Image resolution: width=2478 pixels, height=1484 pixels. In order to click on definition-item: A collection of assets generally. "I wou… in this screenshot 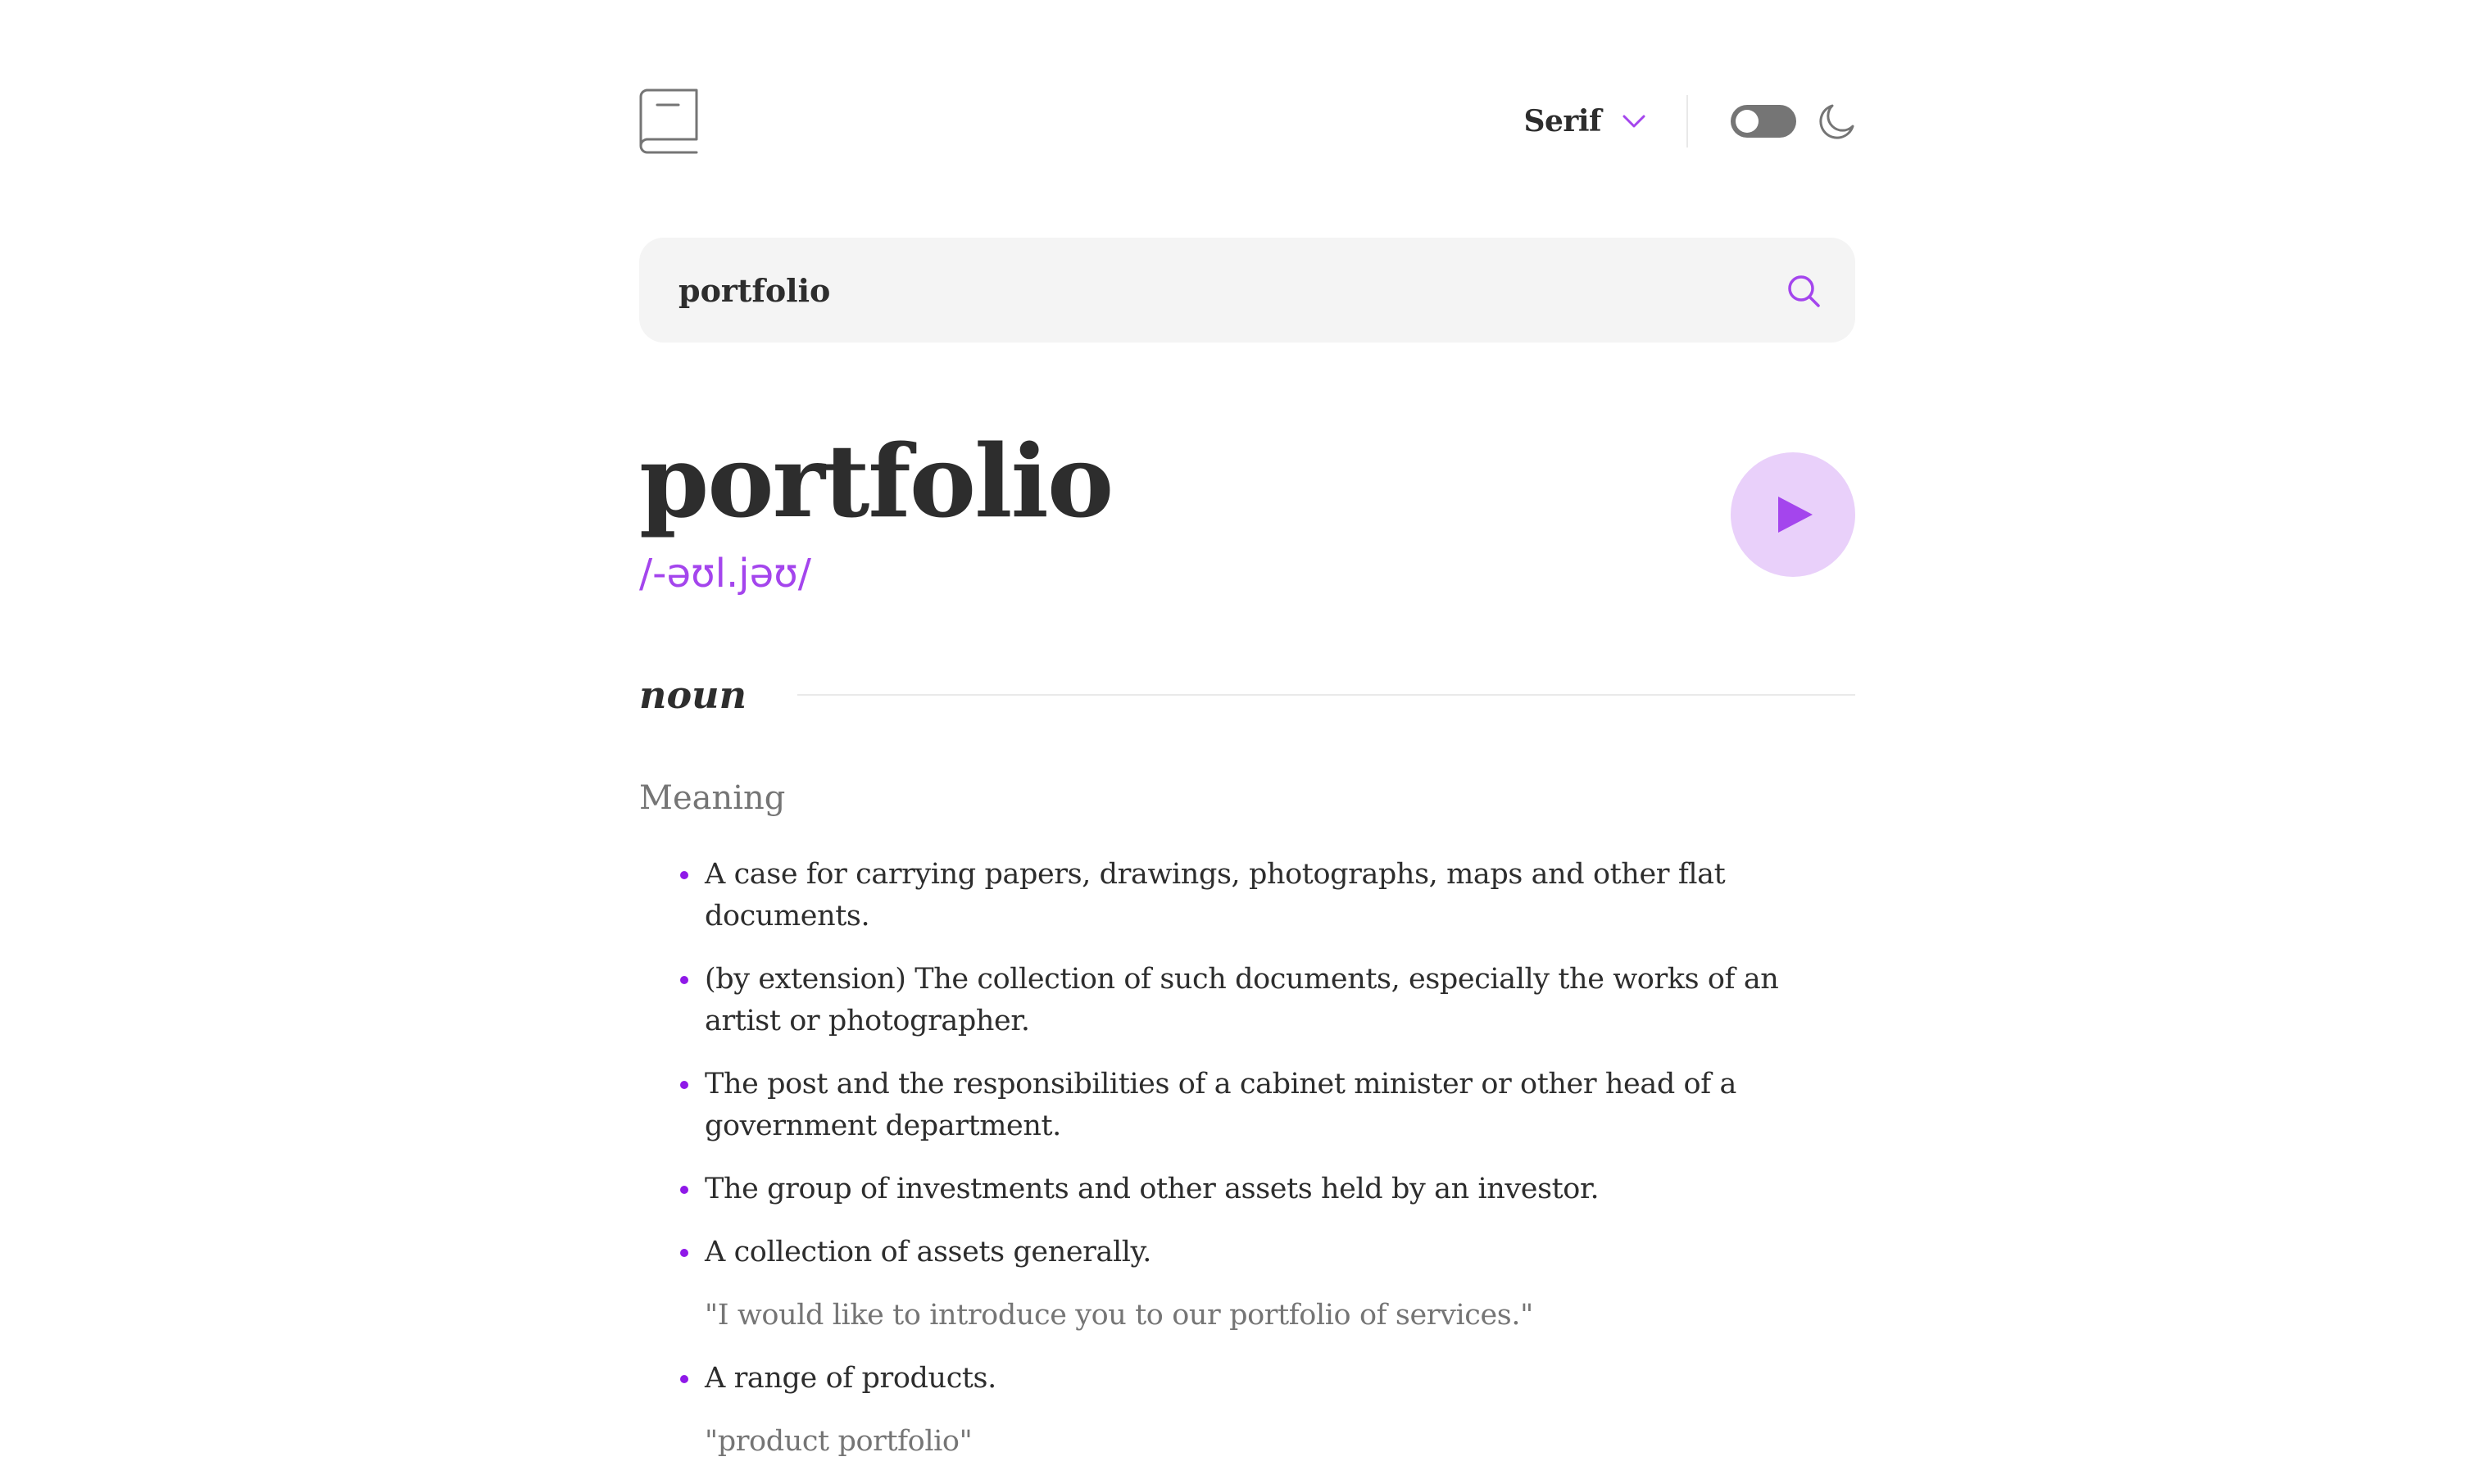, I will do `click(1247, 1284)`.